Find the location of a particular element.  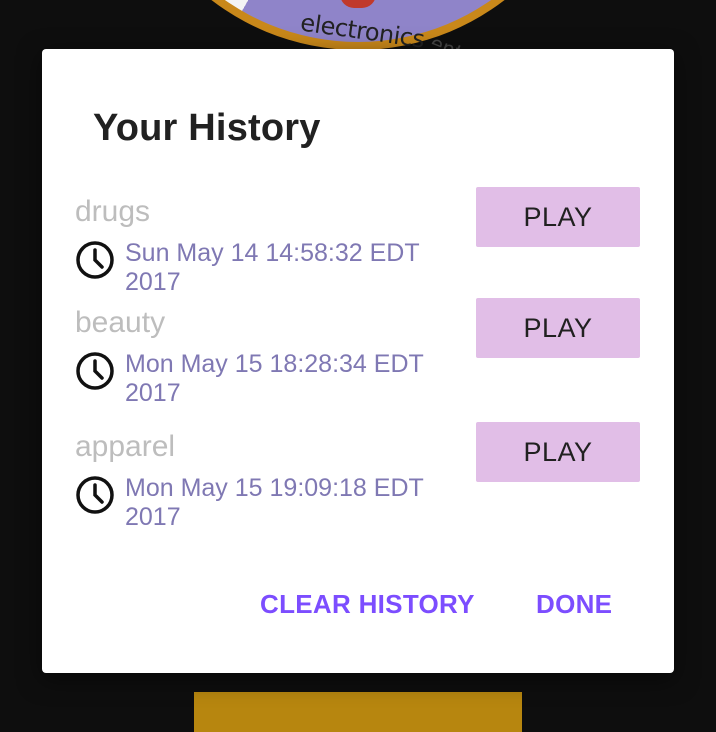

history-category: apparel is located at coordinates (125, 446).